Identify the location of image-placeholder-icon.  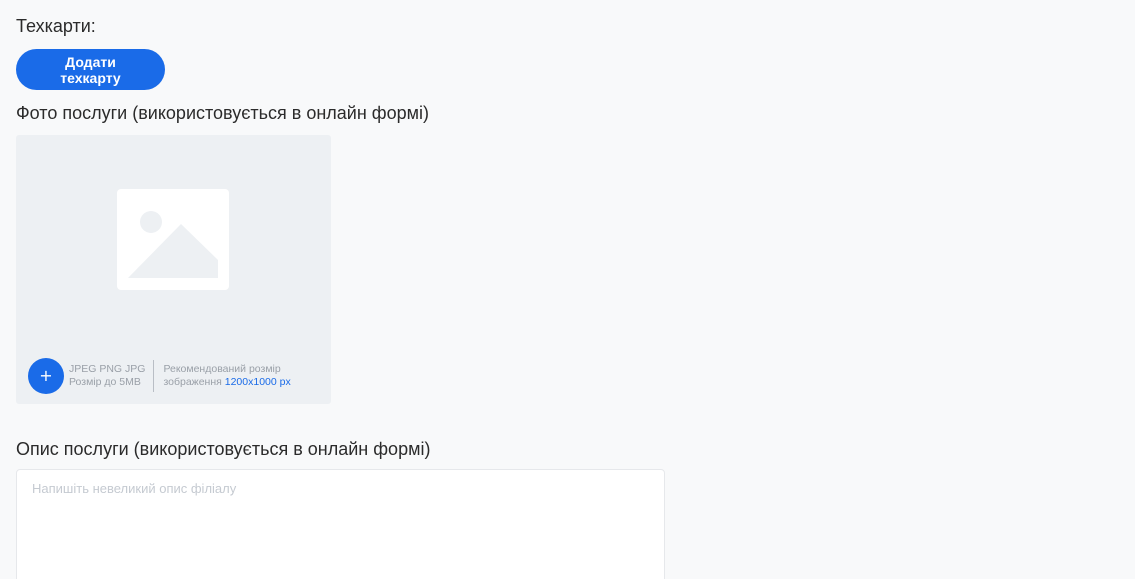
(173, 239).